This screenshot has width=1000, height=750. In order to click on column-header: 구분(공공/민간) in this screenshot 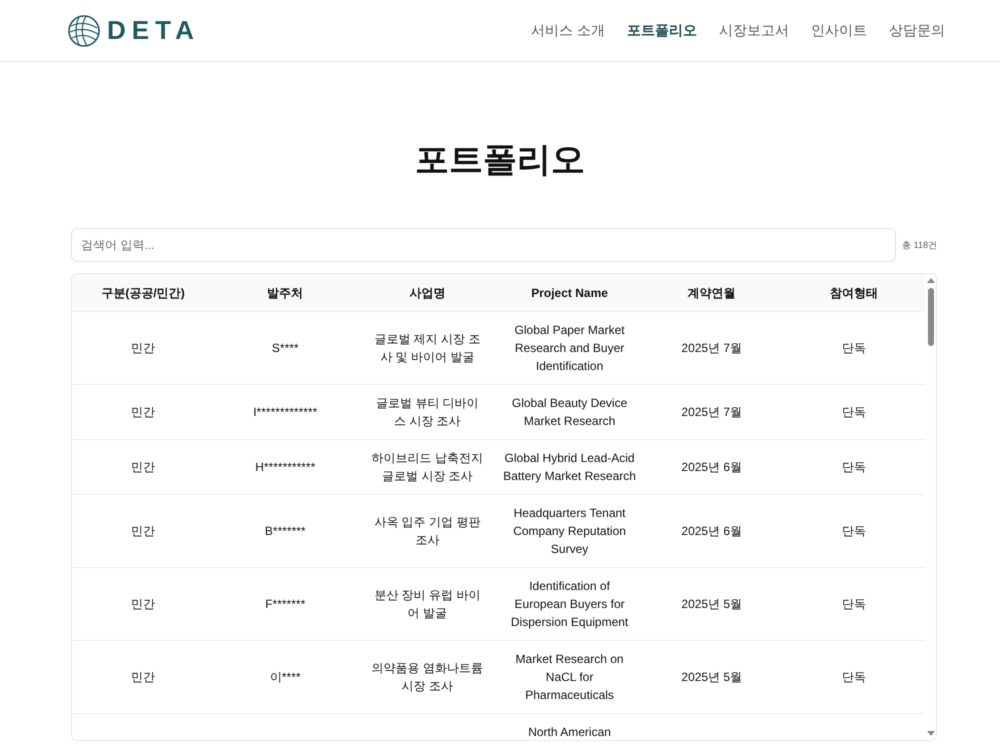, I will do `click(143, 293)`.